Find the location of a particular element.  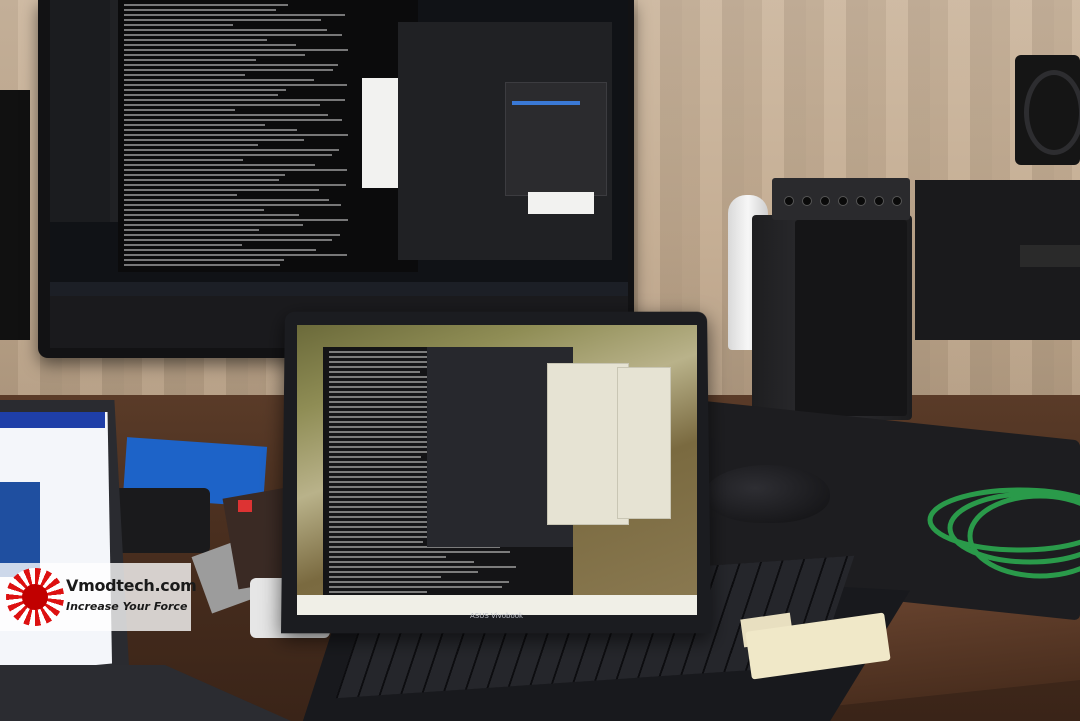

monitor-taskbar is located at coordinates (339, 289).